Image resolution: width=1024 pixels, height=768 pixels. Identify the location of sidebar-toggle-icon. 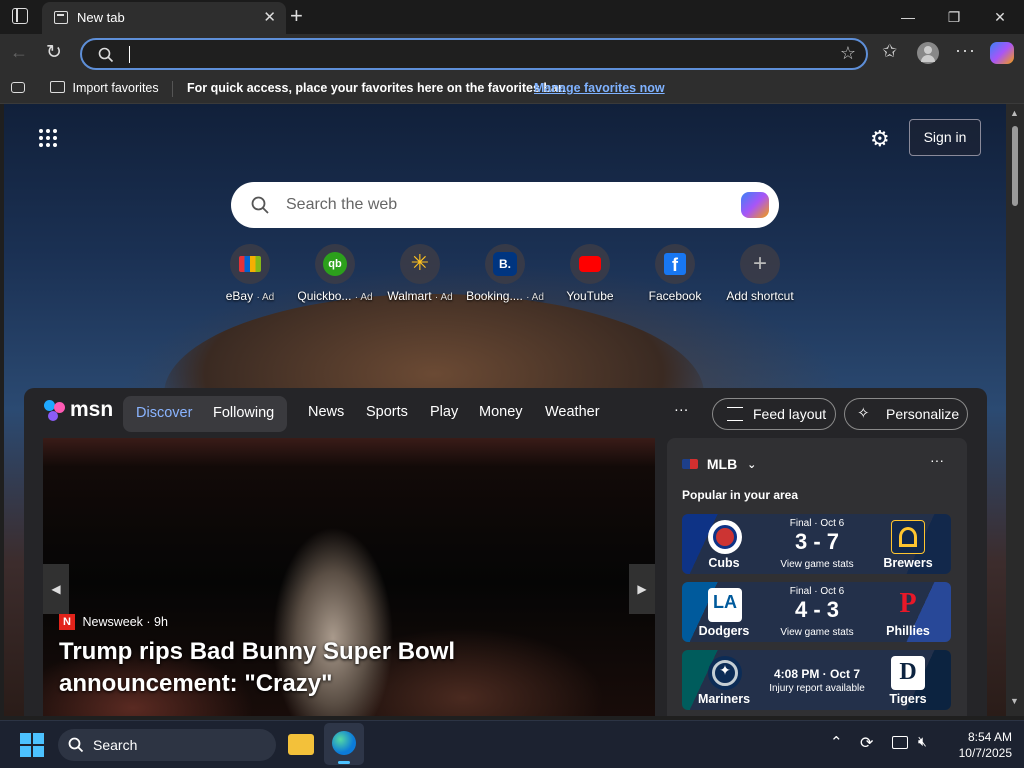
(18, 87).